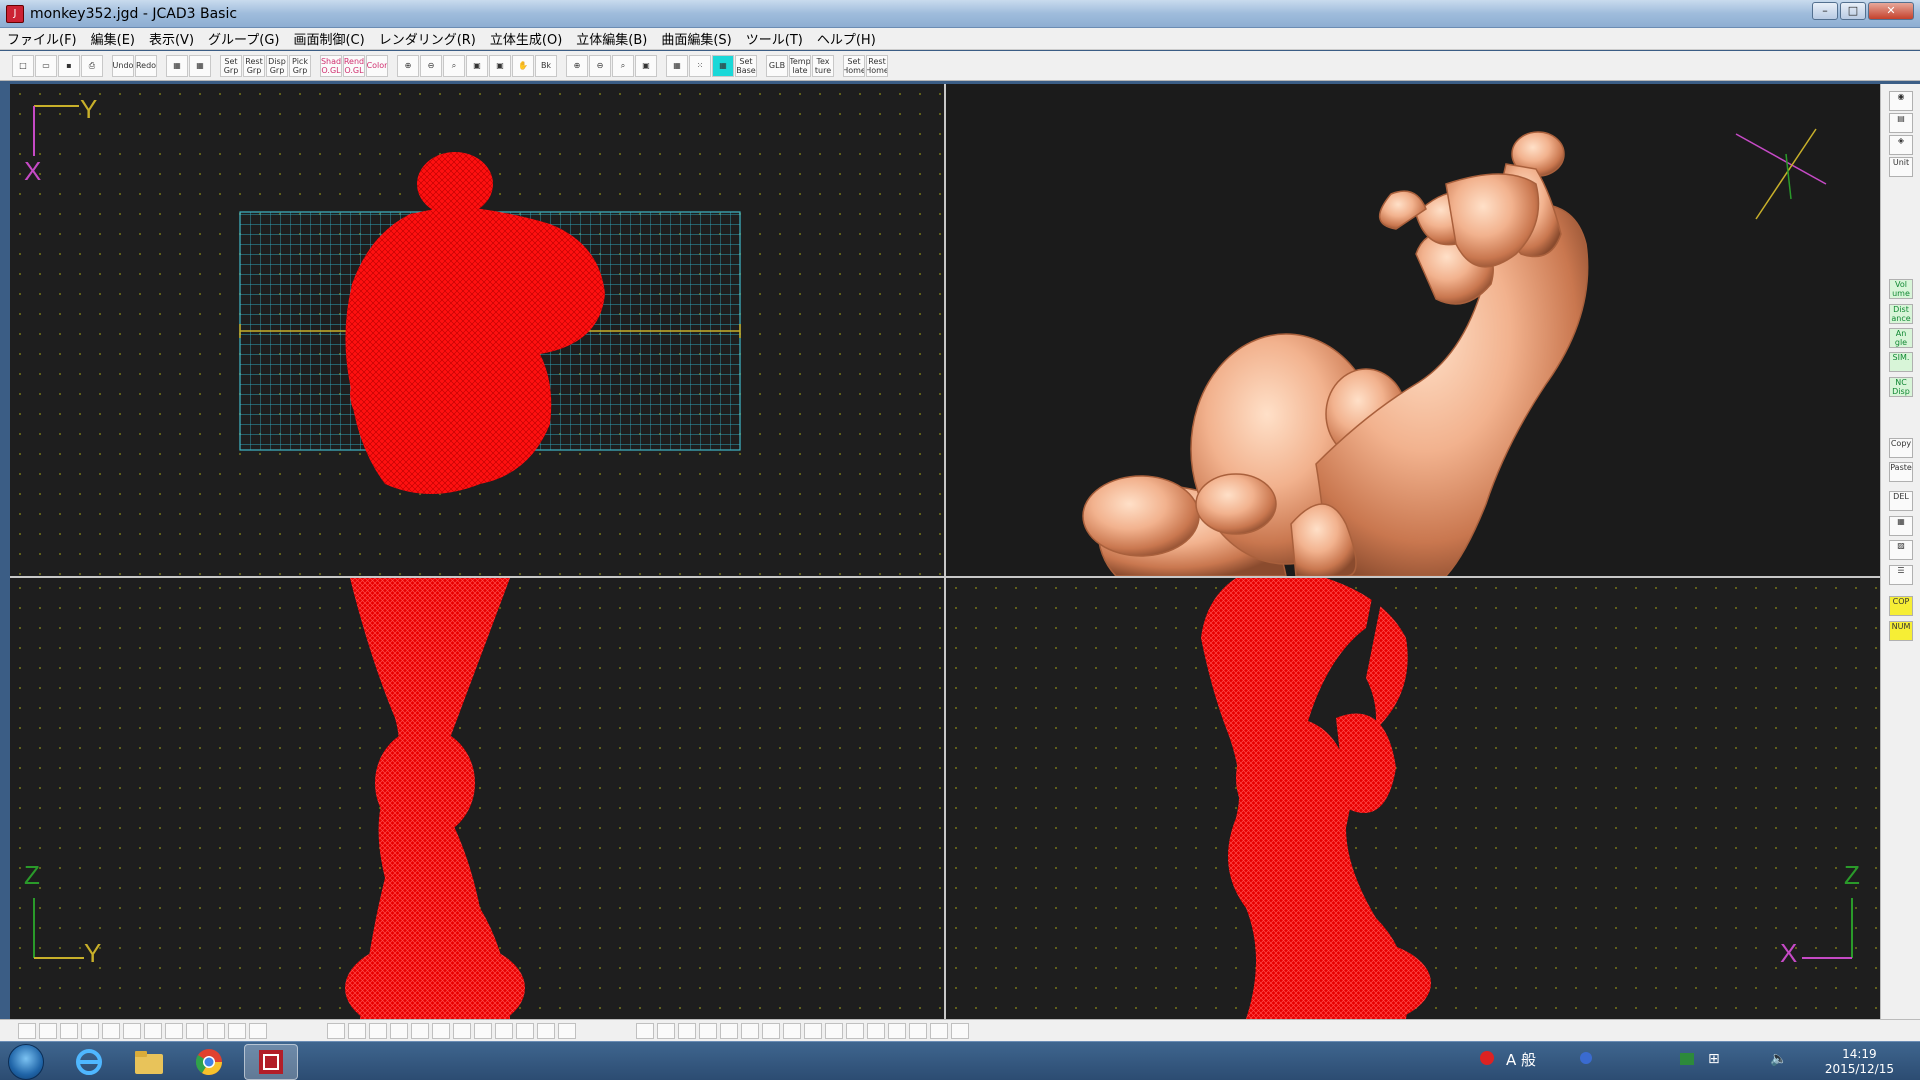 The height and width of the screenshot is (1080, 1920). What do you see at coordinates (1901, 574) in the screenshot?
I see `rt-tree-button: ☰` at bounding box center [1901, 574].